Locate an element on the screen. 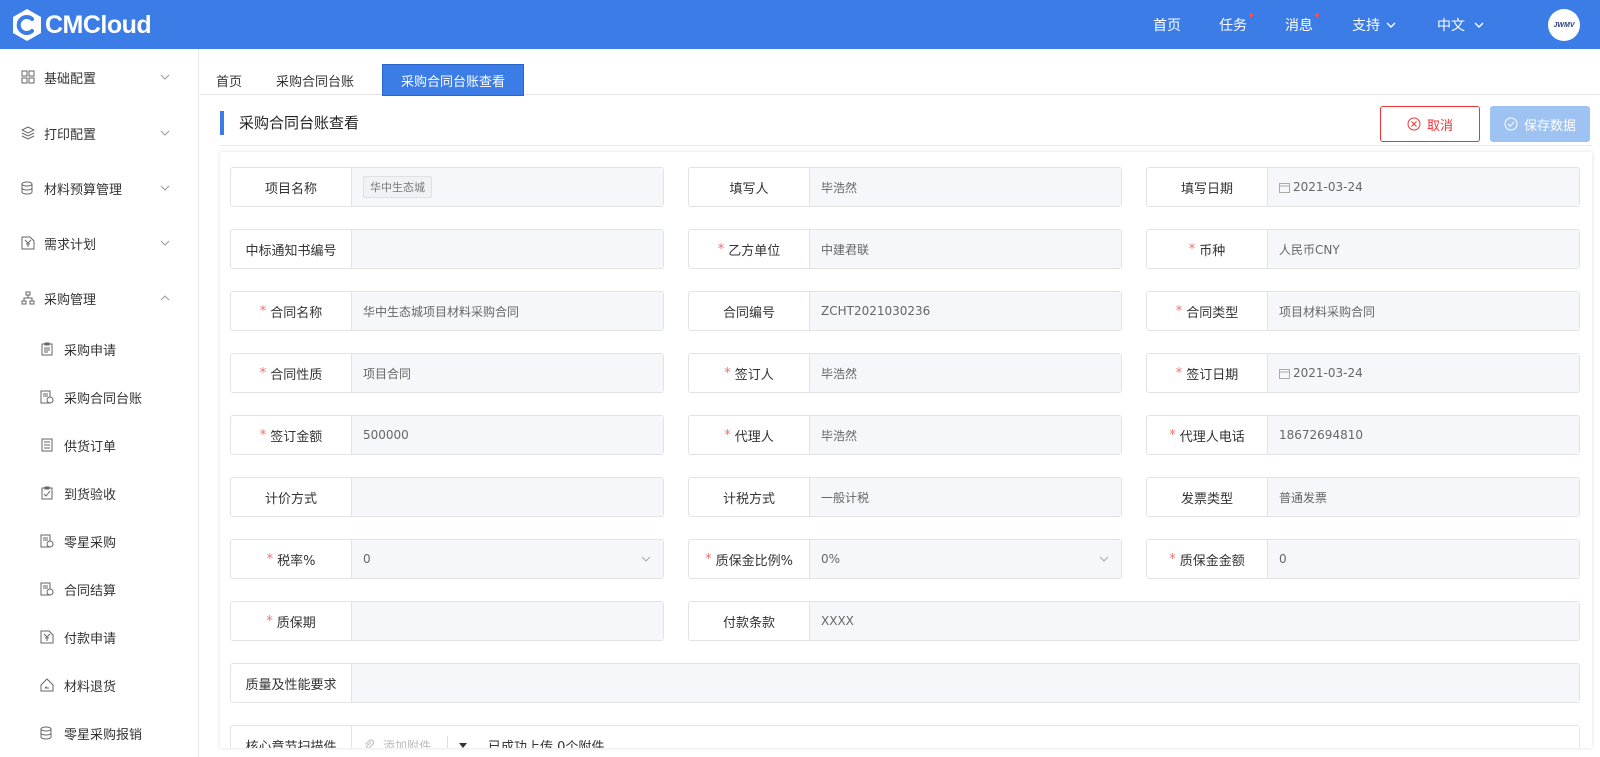 This screenshot has height=757, width=1600. field-tax-method: 计税方式 一般计税 is located at coordinates (905, 497).